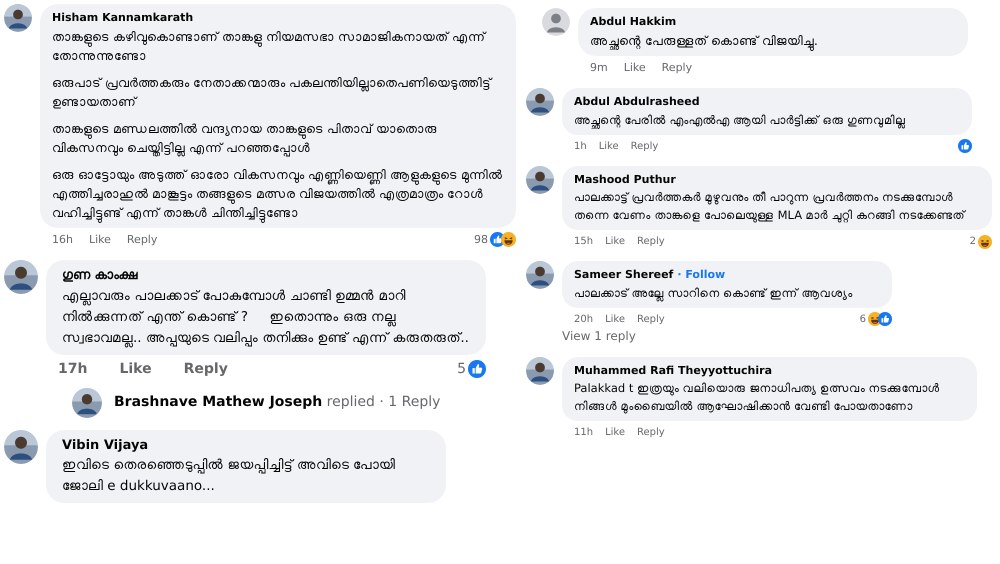 The image size is (1000, 564). What do you see at coordinates (245, 138) in the screenshot?
I see `comment-text: താങ്കളുടെ മണ്ഡലത്തിൽ വന്ദ്യനായ താങ്കളുടെ പിതാവ് യാതൊരു വികസനവും ചെയ്തിട്ടില്ല എന്ന് പറഞ്ഞപ്പോൾ` at bounding box center [245, 138].